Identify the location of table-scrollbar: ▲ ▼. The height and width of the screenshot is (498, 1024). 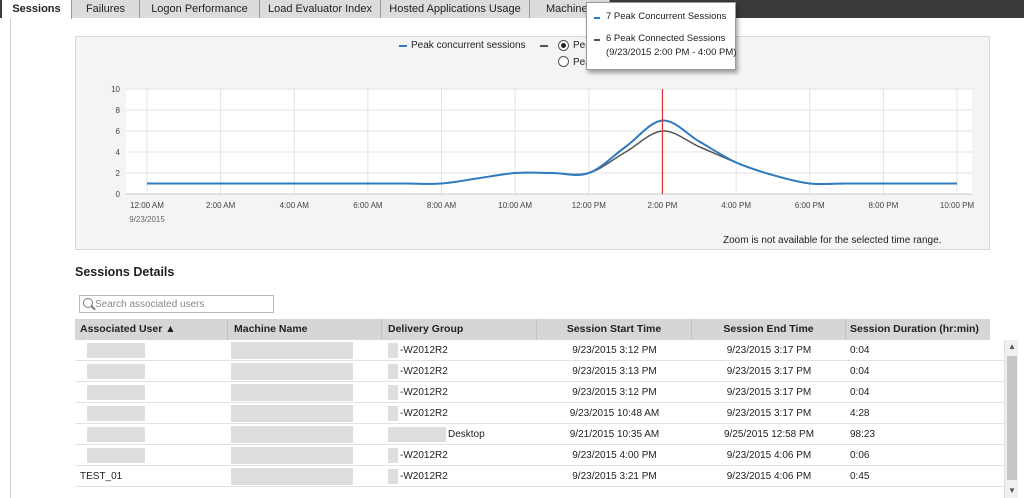
(1011, 419).